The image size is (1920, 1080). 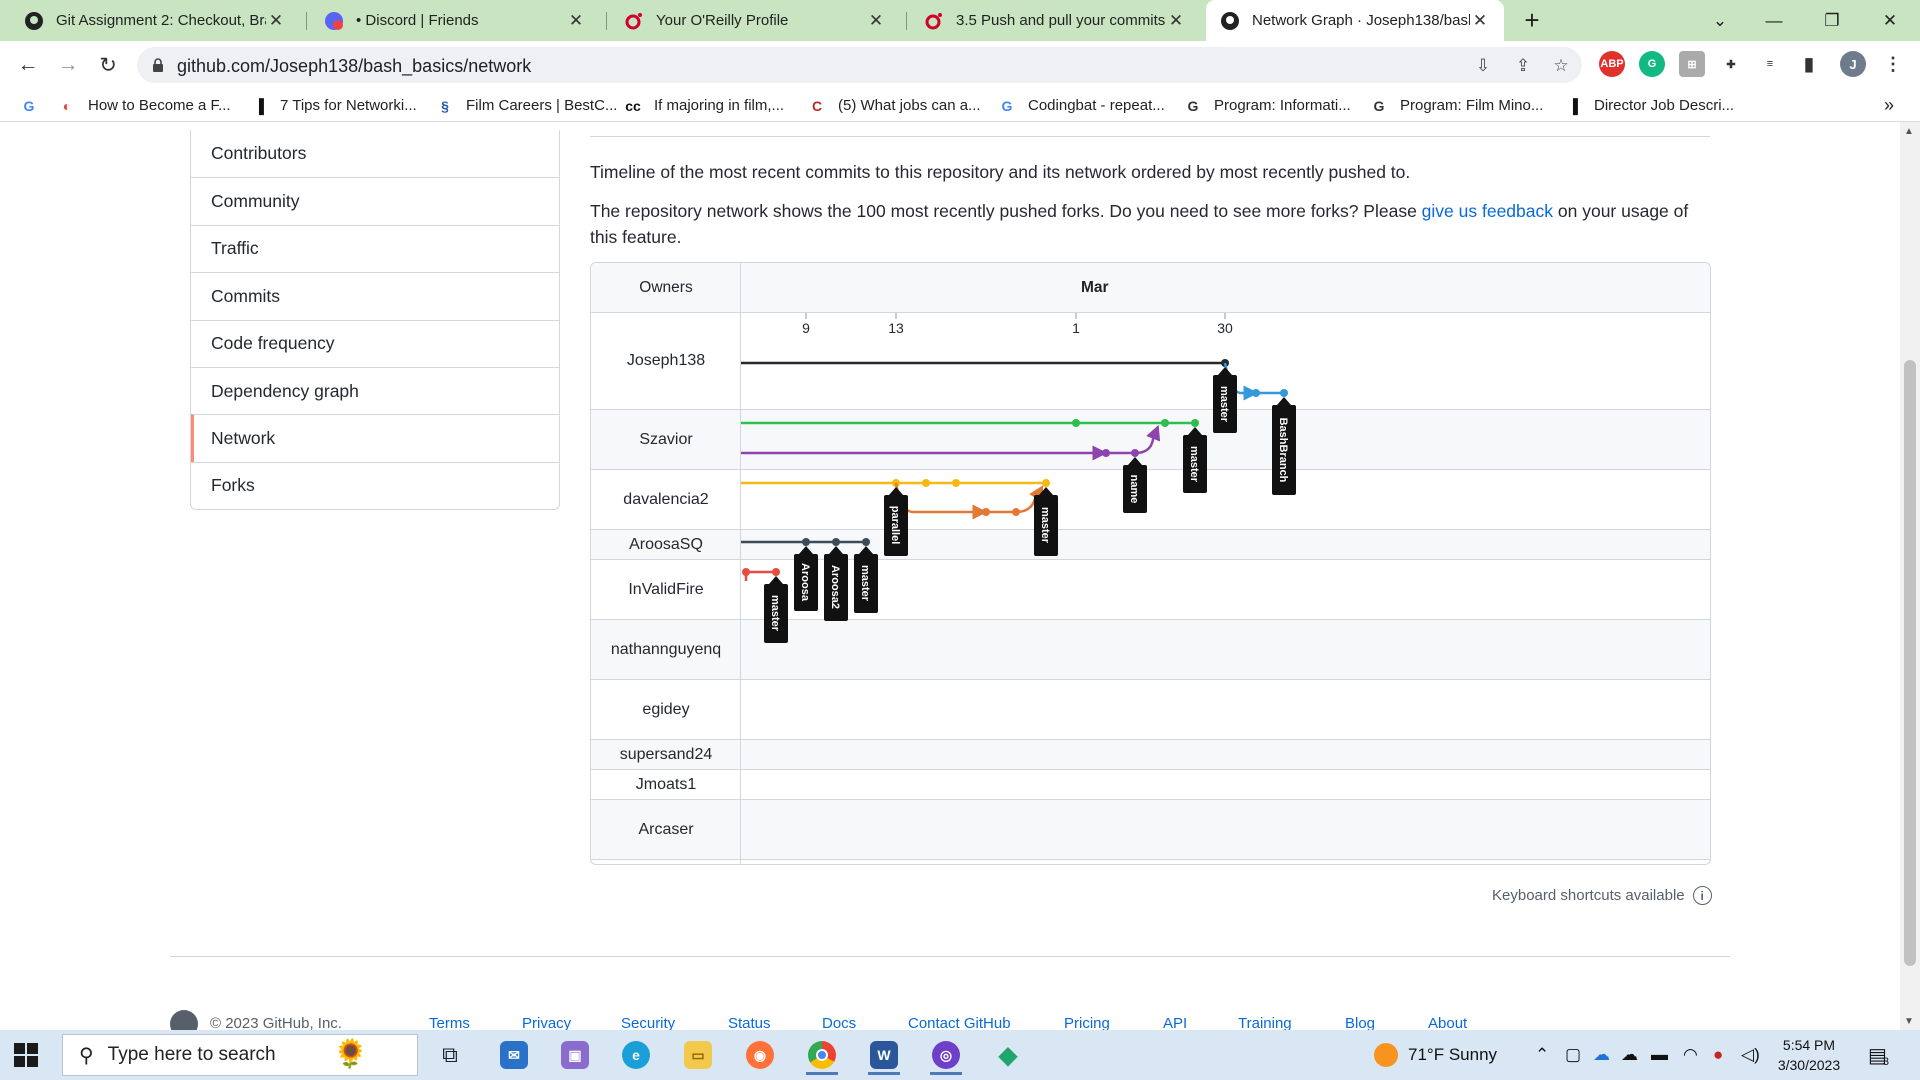 I want to click on window-close-icon: ✕, so click(x=1890, y=20).